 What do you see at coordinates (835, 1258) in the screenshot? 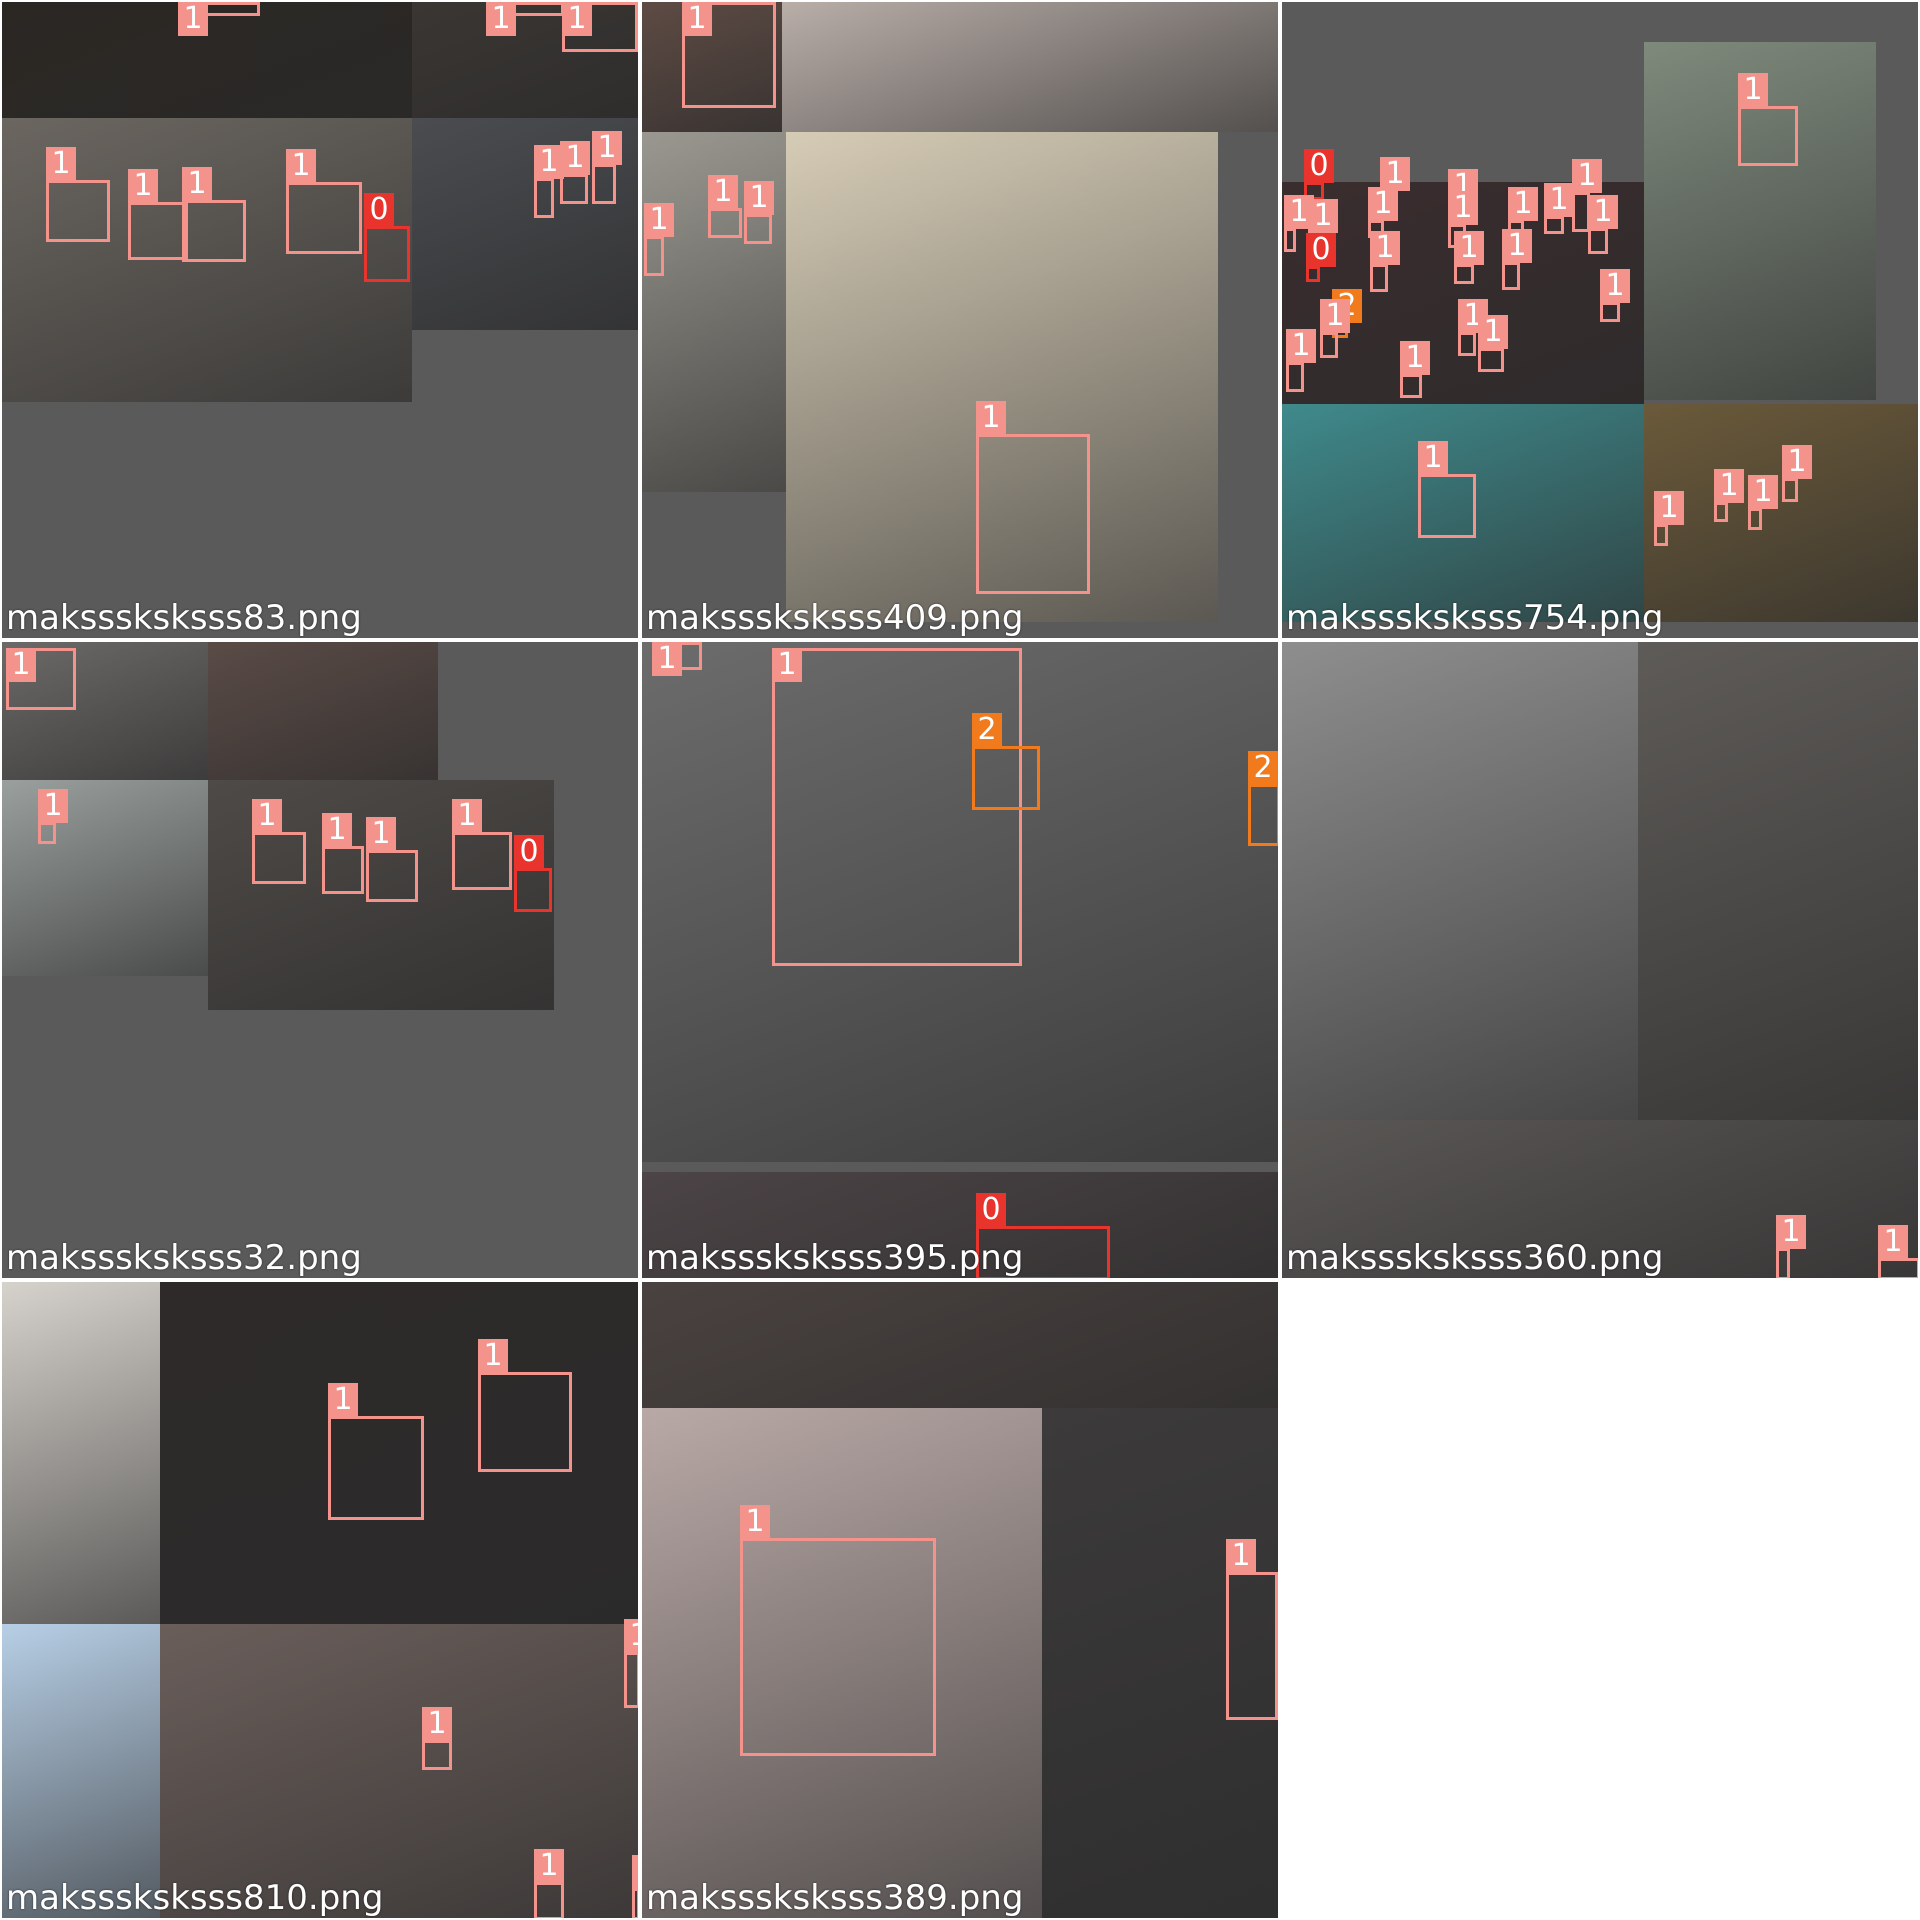
I see `filename-label: maksssksksss395.png` at bounding box center [835, 1258].